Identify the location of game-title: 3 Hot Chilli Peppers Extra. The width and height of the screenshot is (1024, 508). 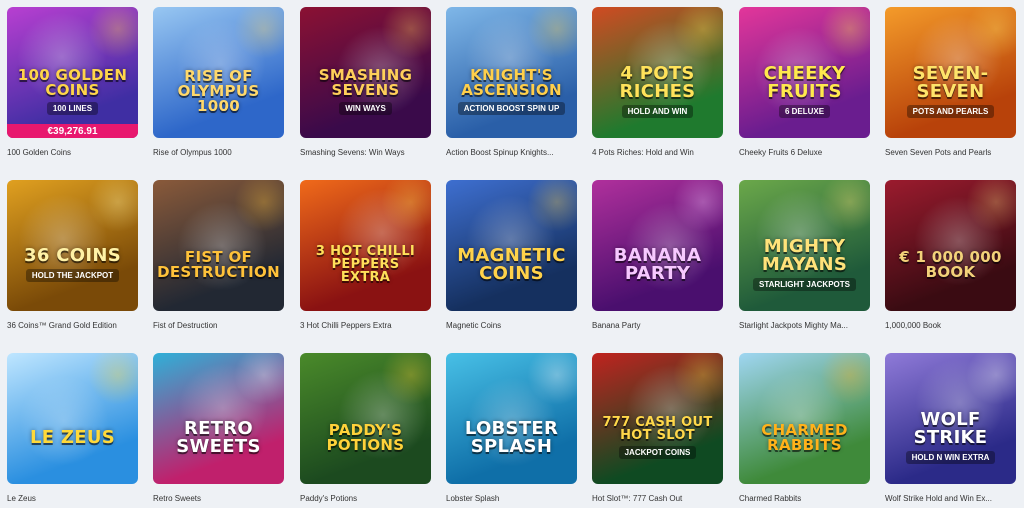
(365, 325).